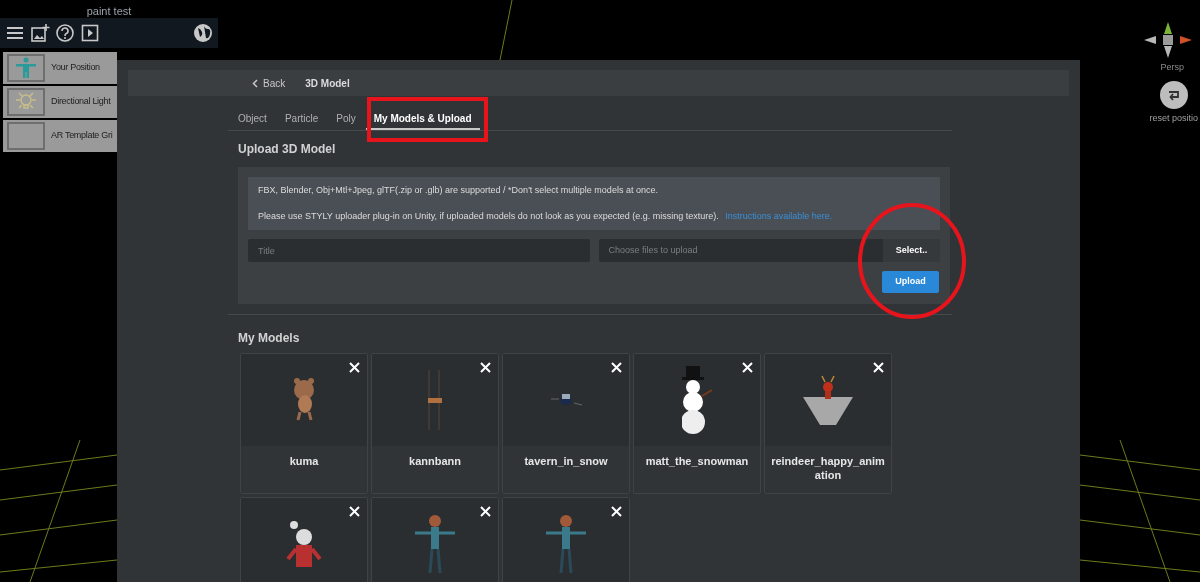 The height and width of the screenshot is (582, 1200). What do you see at coordinates (546, 216) in the screenshot?
I see `hint-text: Please use STYLY uploader plug-in on Unity, if uploaded models do not look as you expected (e.g. missing texture). Instructions available here.` at bounding box center [546, 216].